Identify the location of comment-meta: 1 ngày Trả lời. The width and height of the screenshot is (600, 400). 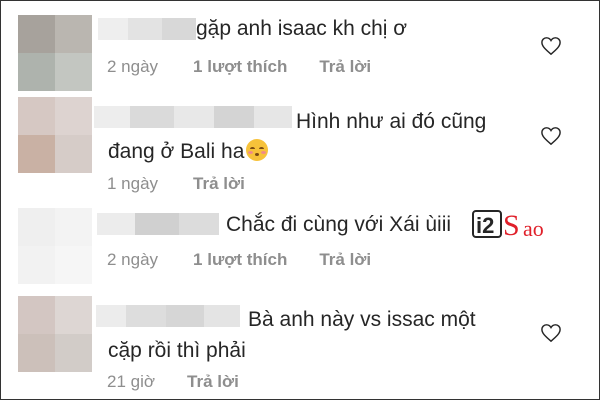
(176, 184).